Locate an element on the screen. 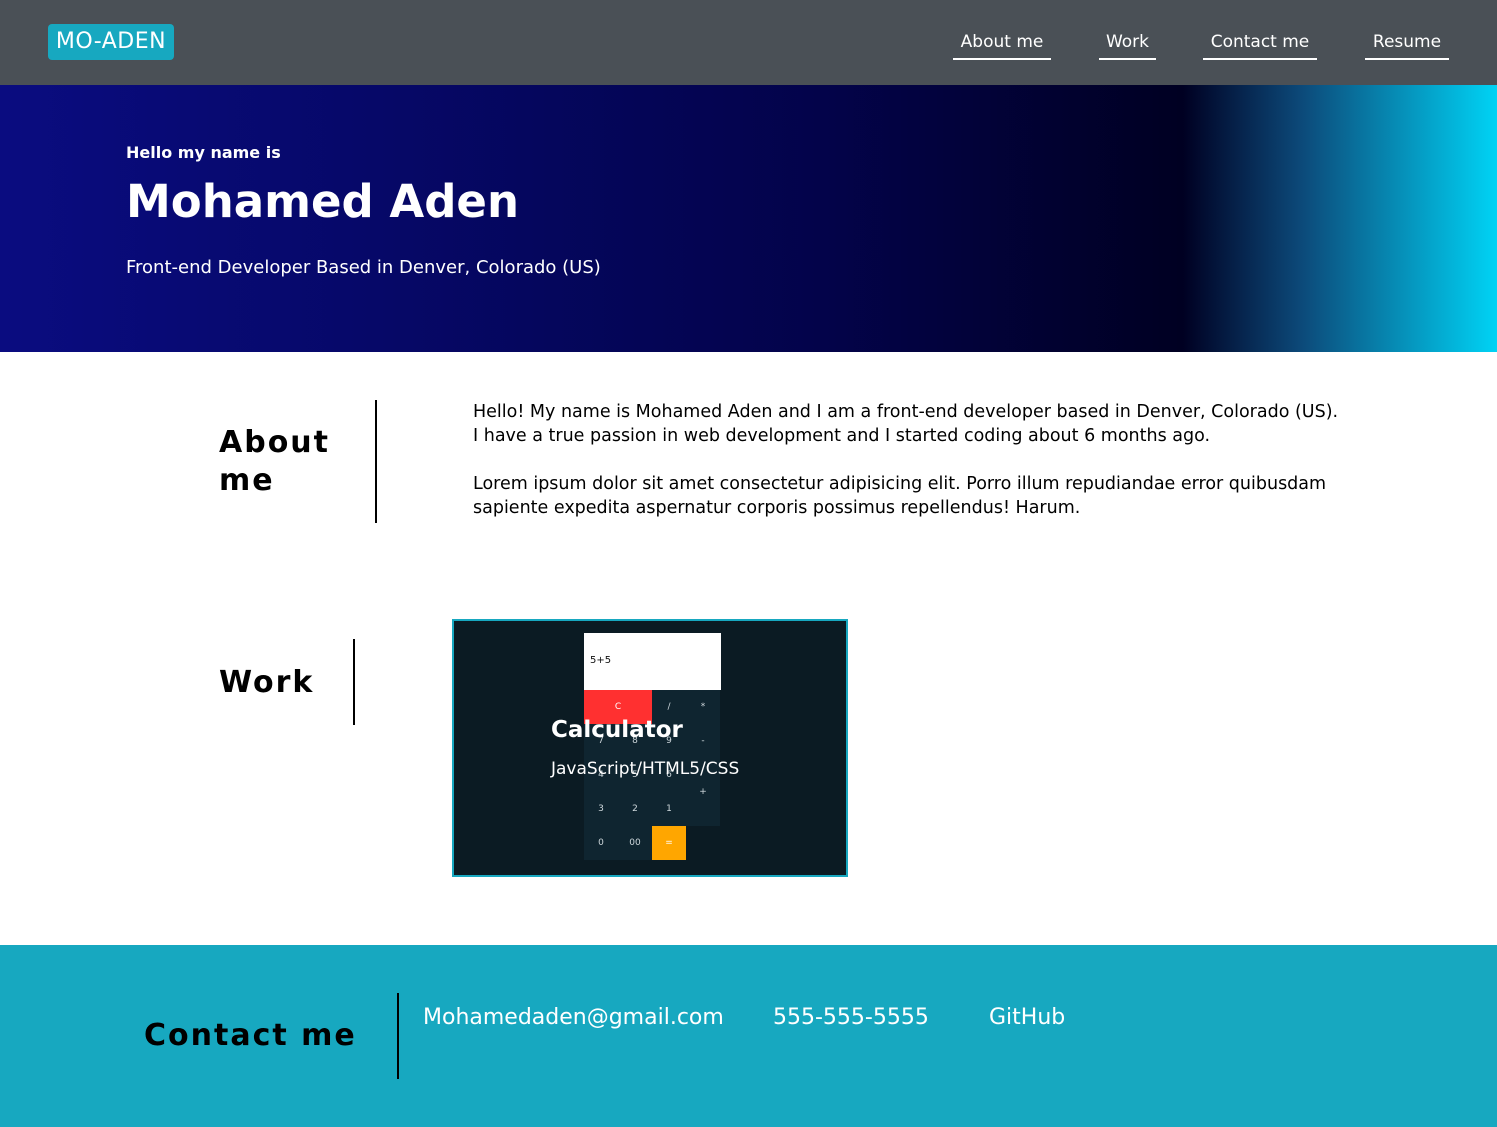 This screenshot has height=1127, width=1497. work-divider is located at coordinates (354, 682).